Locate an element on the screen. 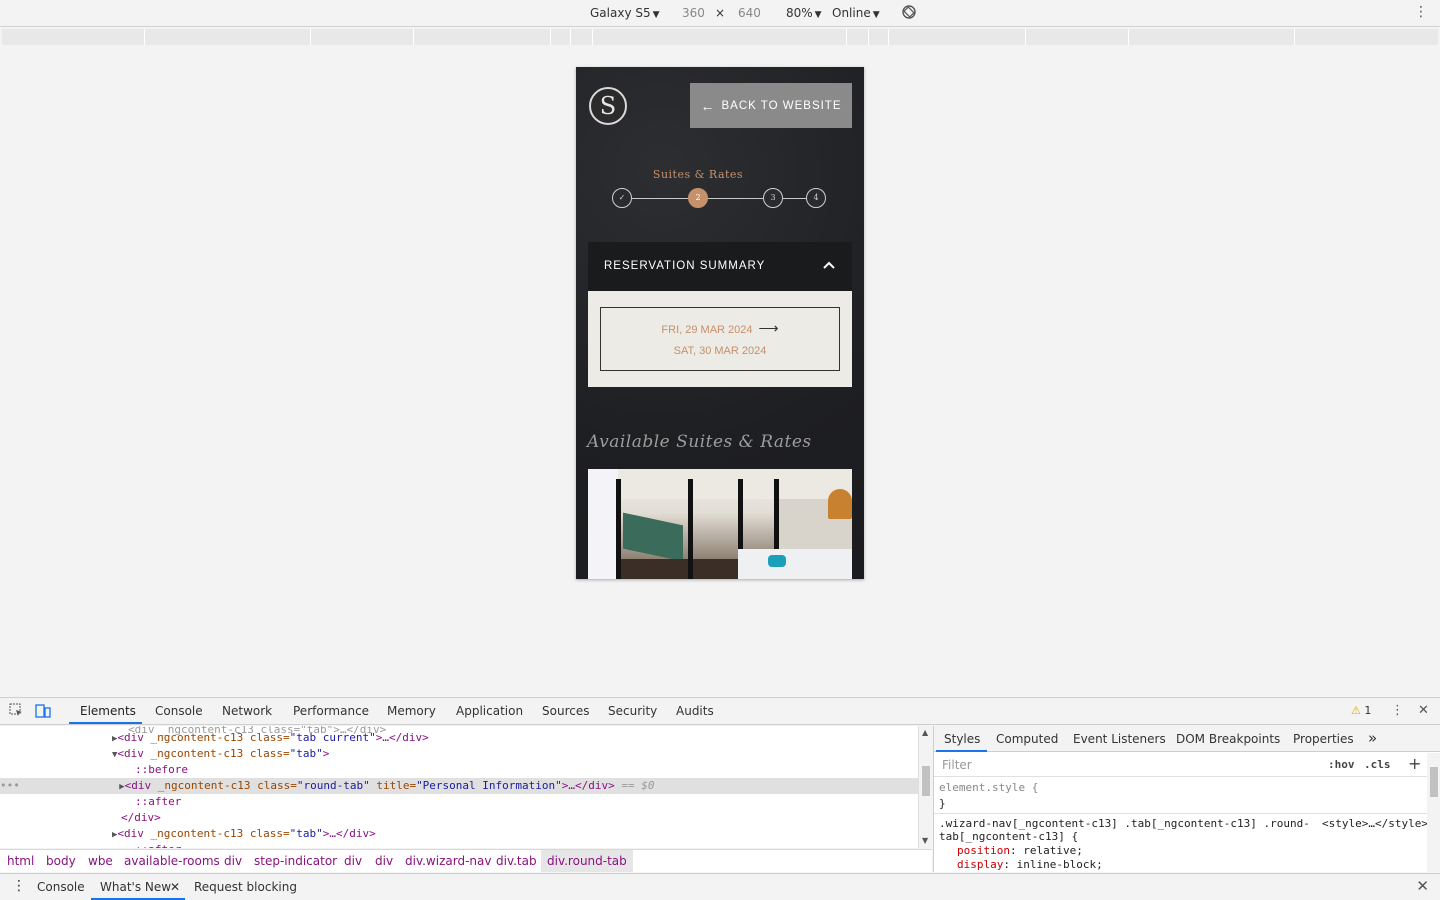 The width and height of the screenshot is (1440, 900). tab-network: Network is located at coordinates (247, 711).